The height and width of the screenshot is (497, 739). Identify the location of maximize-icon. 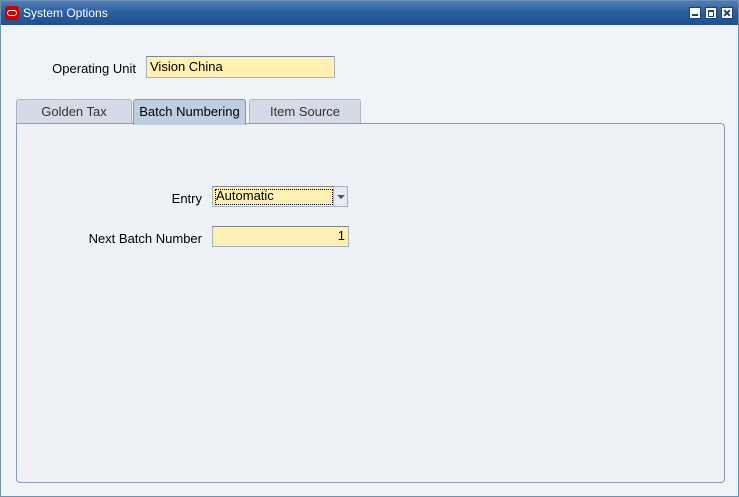
(711, 13).